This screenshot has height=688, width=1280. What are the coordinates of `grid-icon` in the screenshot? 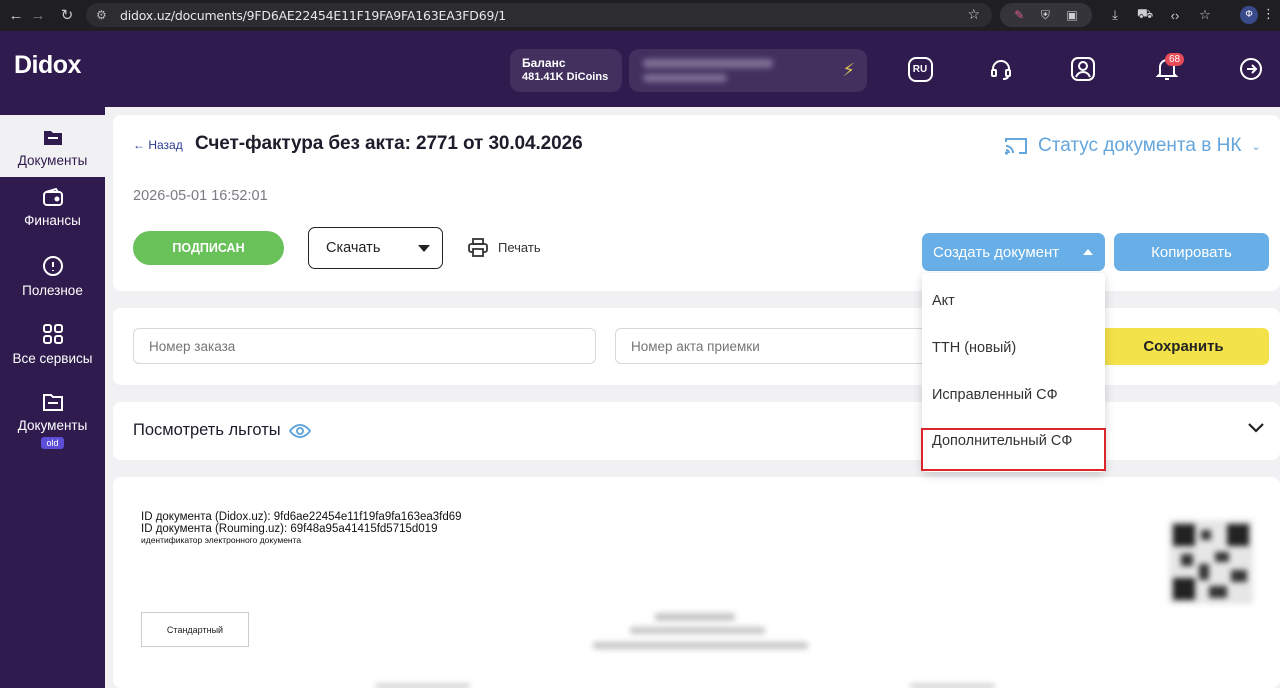 It's located at (52, 334).